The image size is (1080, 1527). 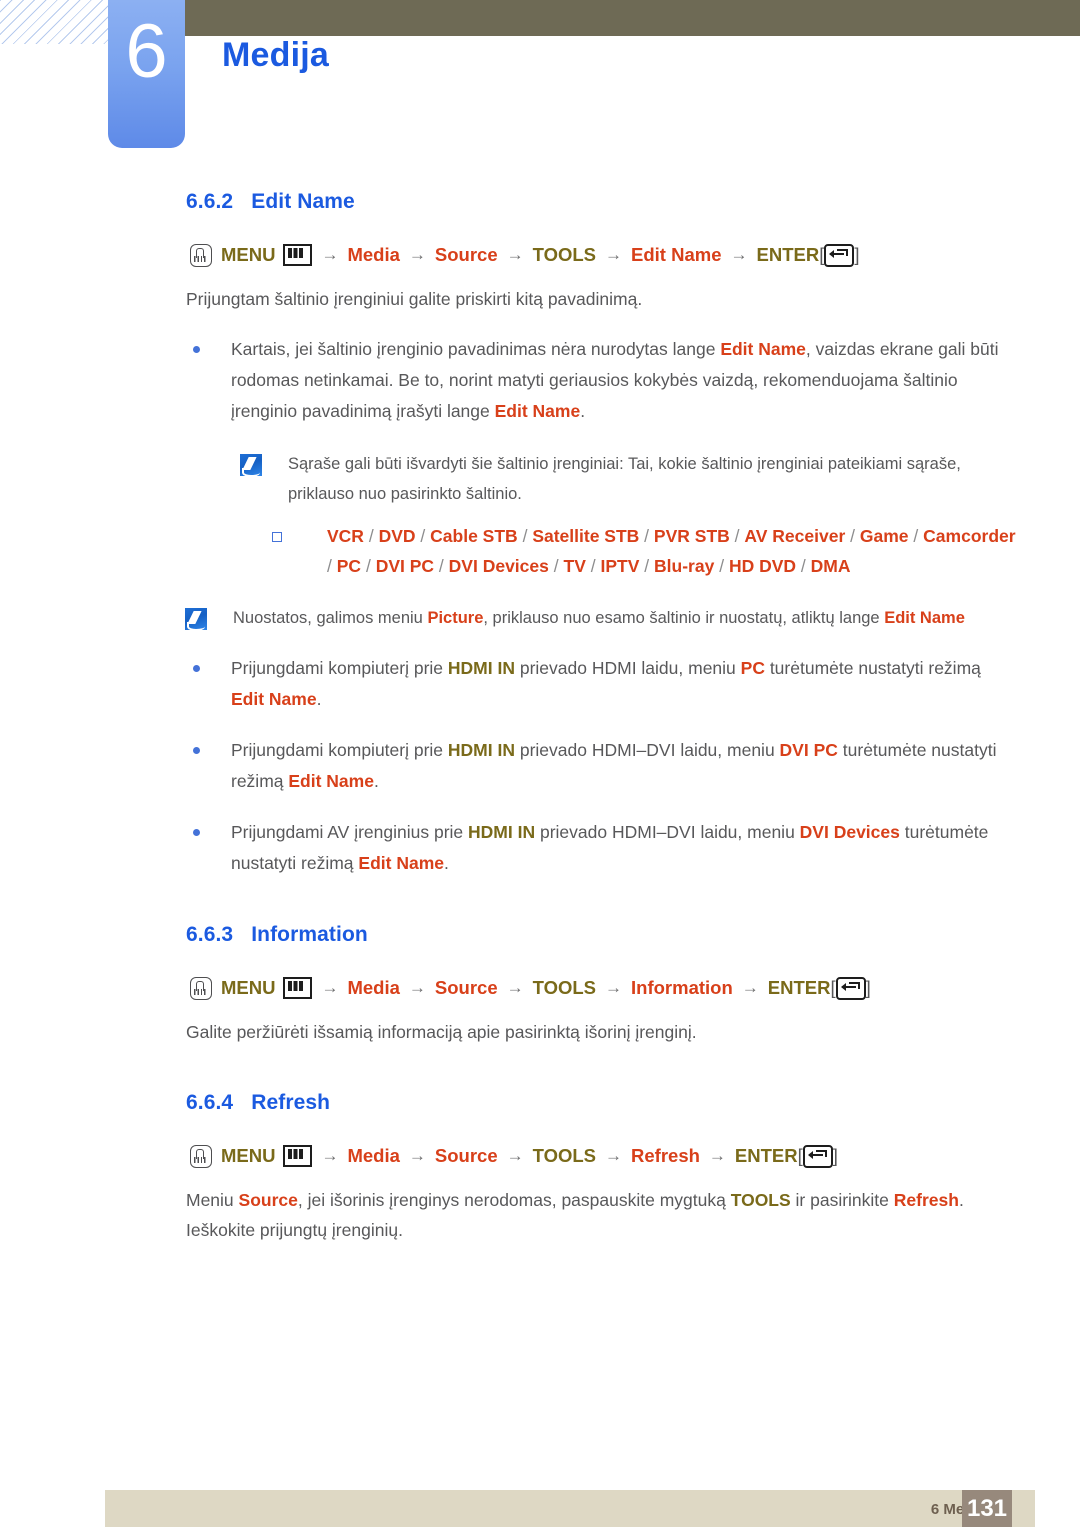 What do you see at coordinates (349, 566) in the screenshot?
I see `device-pc: PC` at bounding box center [349, 566].